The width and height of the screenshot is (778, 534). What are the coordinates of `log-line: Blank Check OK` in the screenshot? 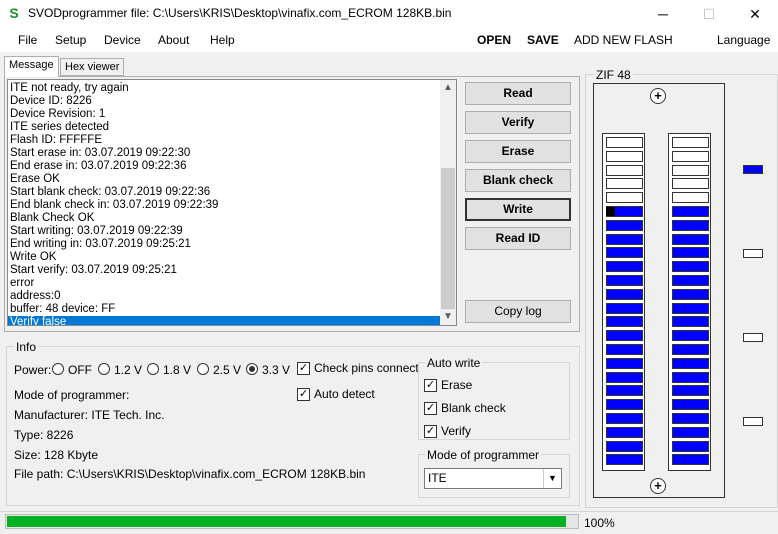 It's located at (52, 218).